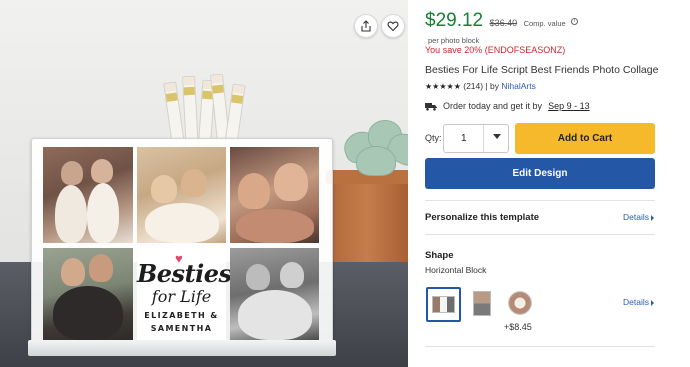  I want to click on delivery-text: Order today and get it by, so click(493, 106).